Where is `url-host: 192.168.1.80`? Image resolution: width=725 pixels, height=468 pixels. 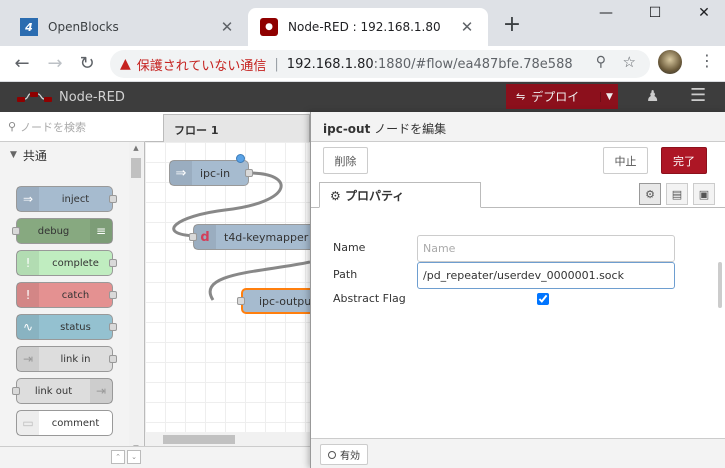 url-host: 192.168.1.80 is located at coordinates (330, 64).